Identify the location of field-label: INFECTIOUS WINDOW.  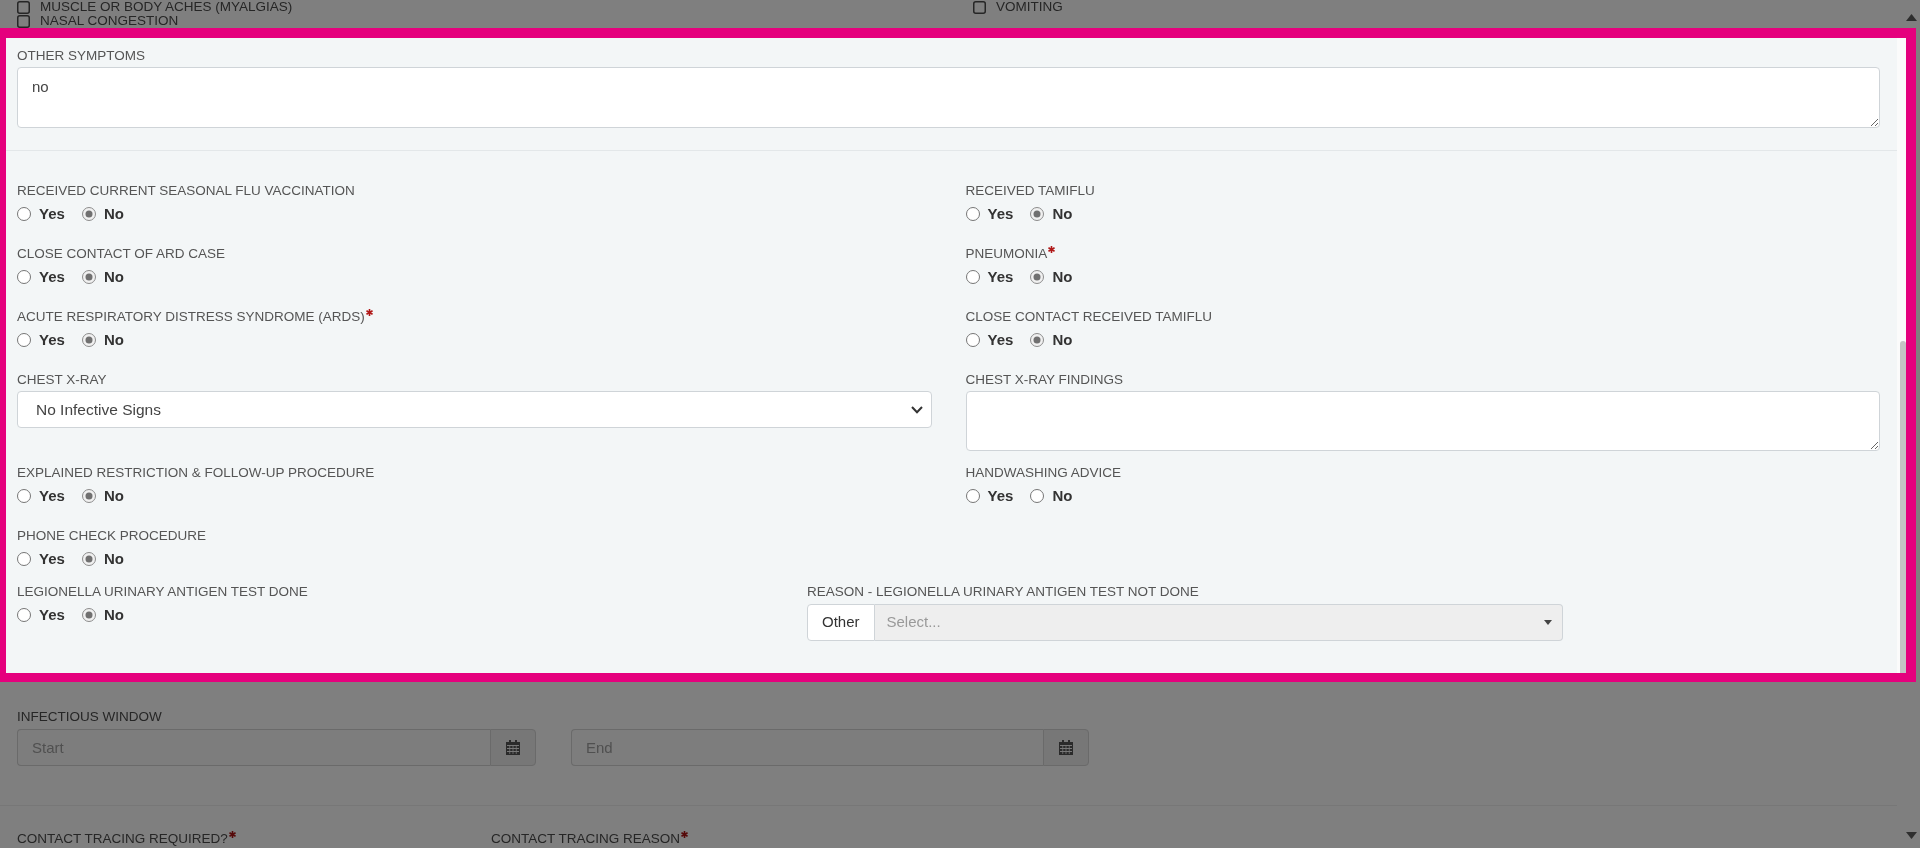
(89, 717).